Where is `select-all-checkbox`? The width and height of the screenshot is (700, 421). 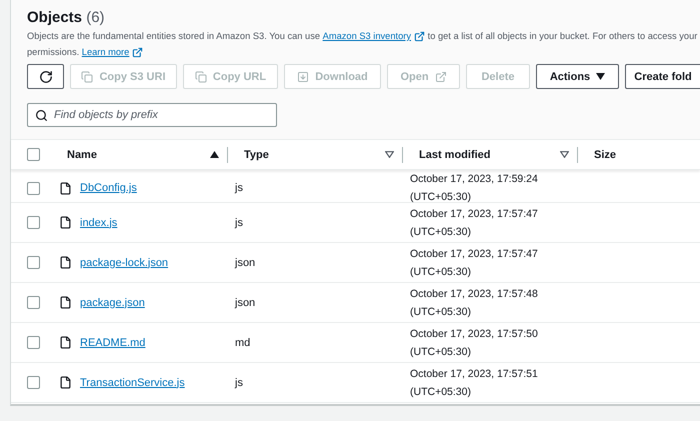
select-all-checkbox is located at coordinates (33, 154).